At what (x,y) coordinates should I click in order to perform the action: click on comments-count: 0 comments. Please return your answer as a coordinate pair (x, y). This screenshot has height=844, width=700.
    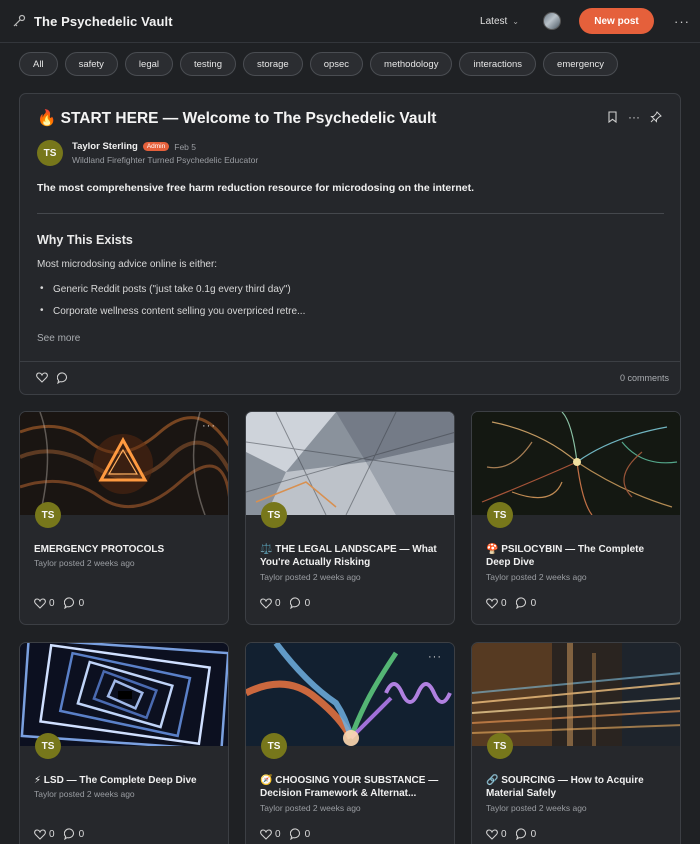
    Looking at the image, I should click on (644, 378).